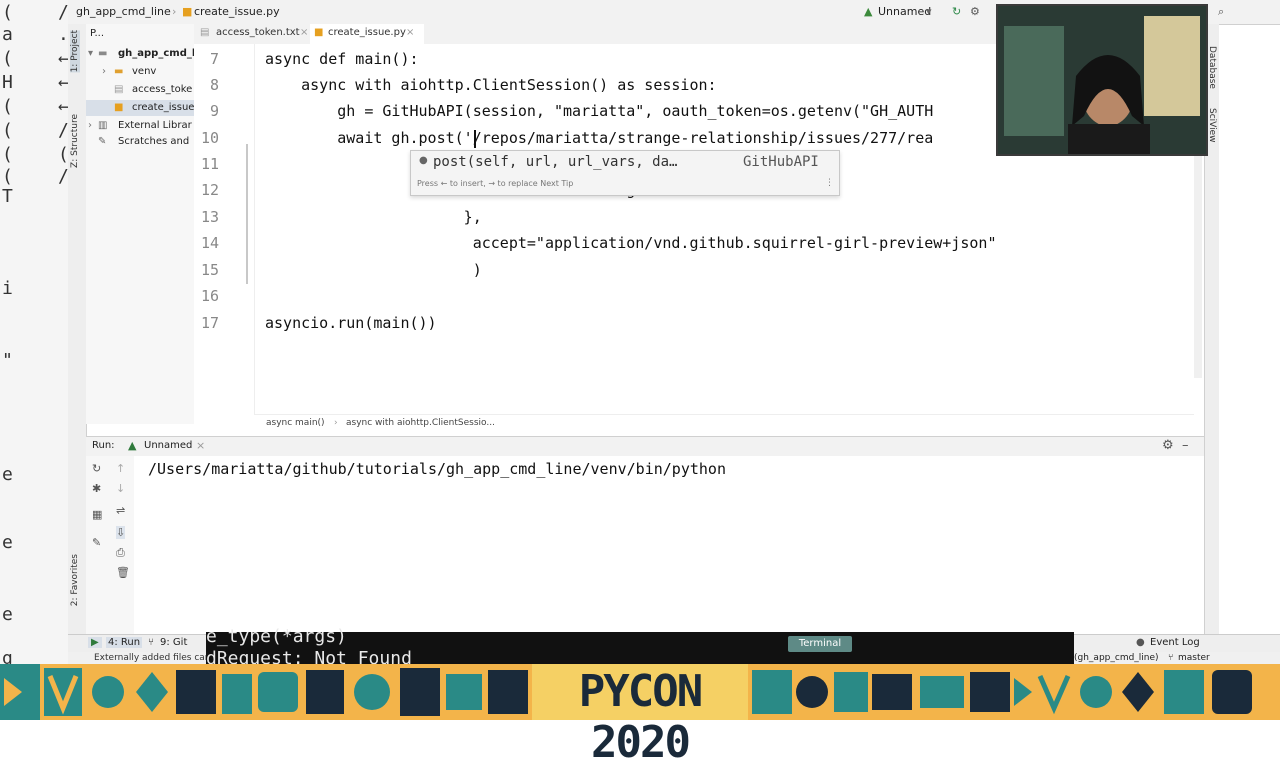 The width and height of the screenshot is (1280, 768). I want to click on breadcrumb-main: async main(), so click(295, 423).